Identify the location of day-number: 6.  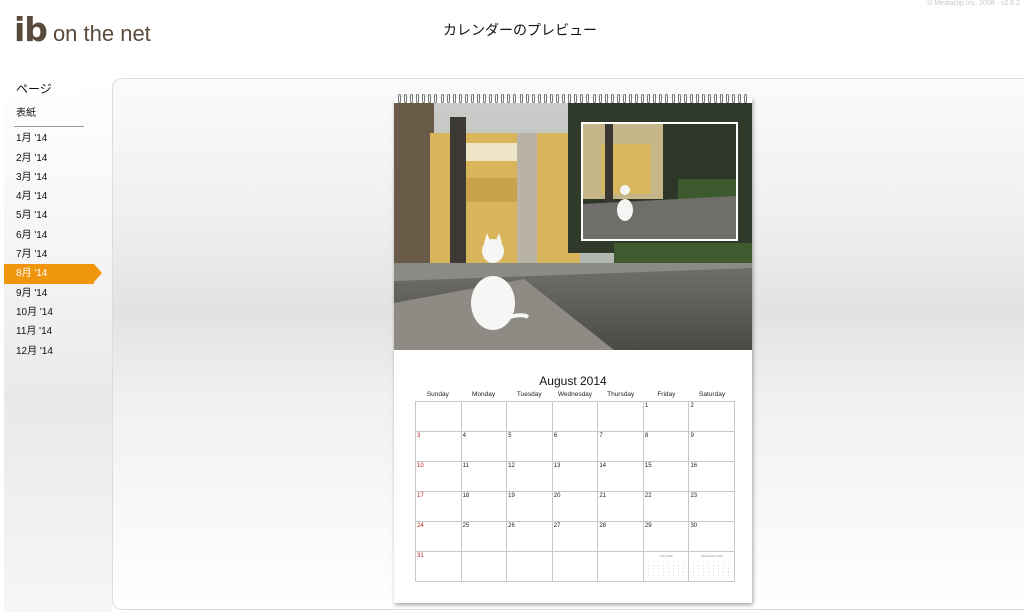
(555, 436).